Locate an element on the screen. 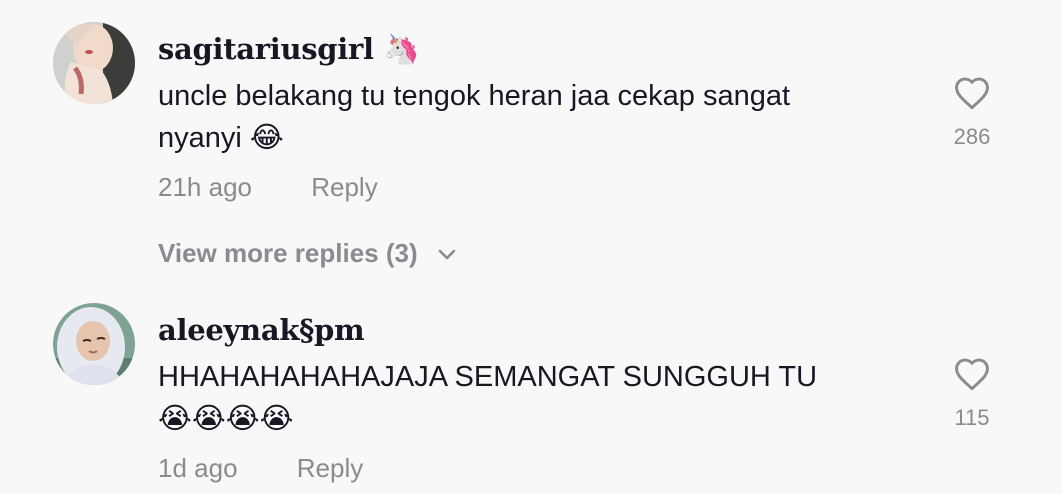 The height and width of the screenshot is (494, 1062). tears-of-joy-emoji-icon: 😂 is located at coordinates (266, 138).